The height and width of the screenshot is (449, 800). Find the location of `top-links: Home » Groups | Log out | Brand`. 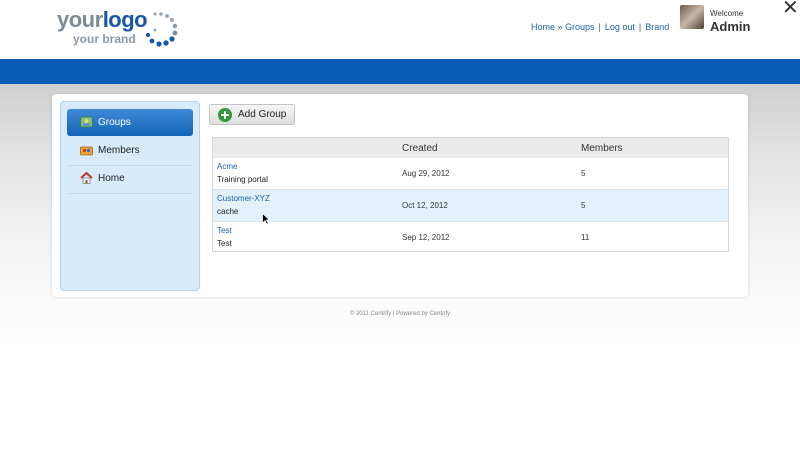

top-links: Home » Groups | Log out | Brand is located at coordinates (600, 27).